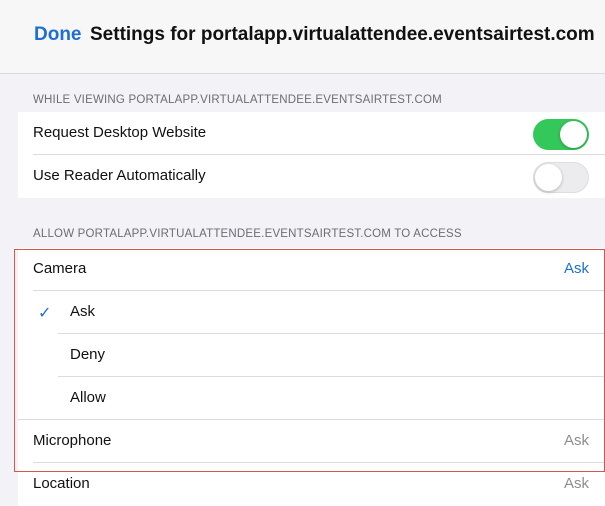 The width and height of the screenshot is (605, 506). I want to click on camera-option-allow: Allow, so click(311, 398).